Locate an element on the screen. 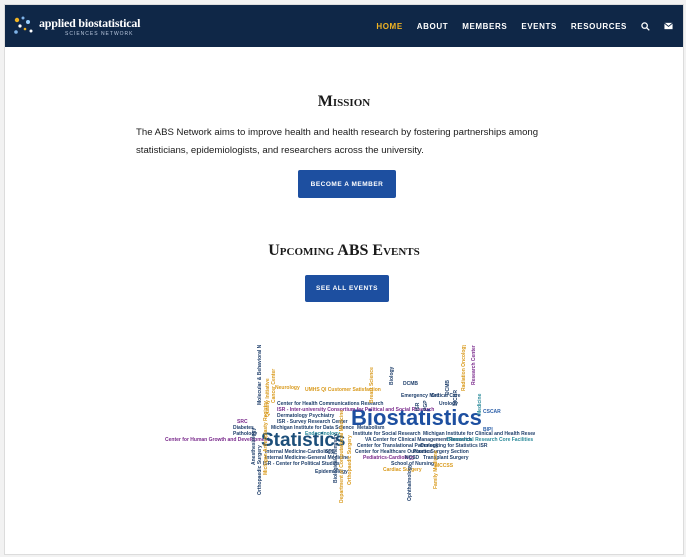 Image resolution: width=686 pixels, height=557 pixels. main-nav: HOME ABOUT MEMBERS EVENTS RESOURCES is located at coordinates (524, 26).